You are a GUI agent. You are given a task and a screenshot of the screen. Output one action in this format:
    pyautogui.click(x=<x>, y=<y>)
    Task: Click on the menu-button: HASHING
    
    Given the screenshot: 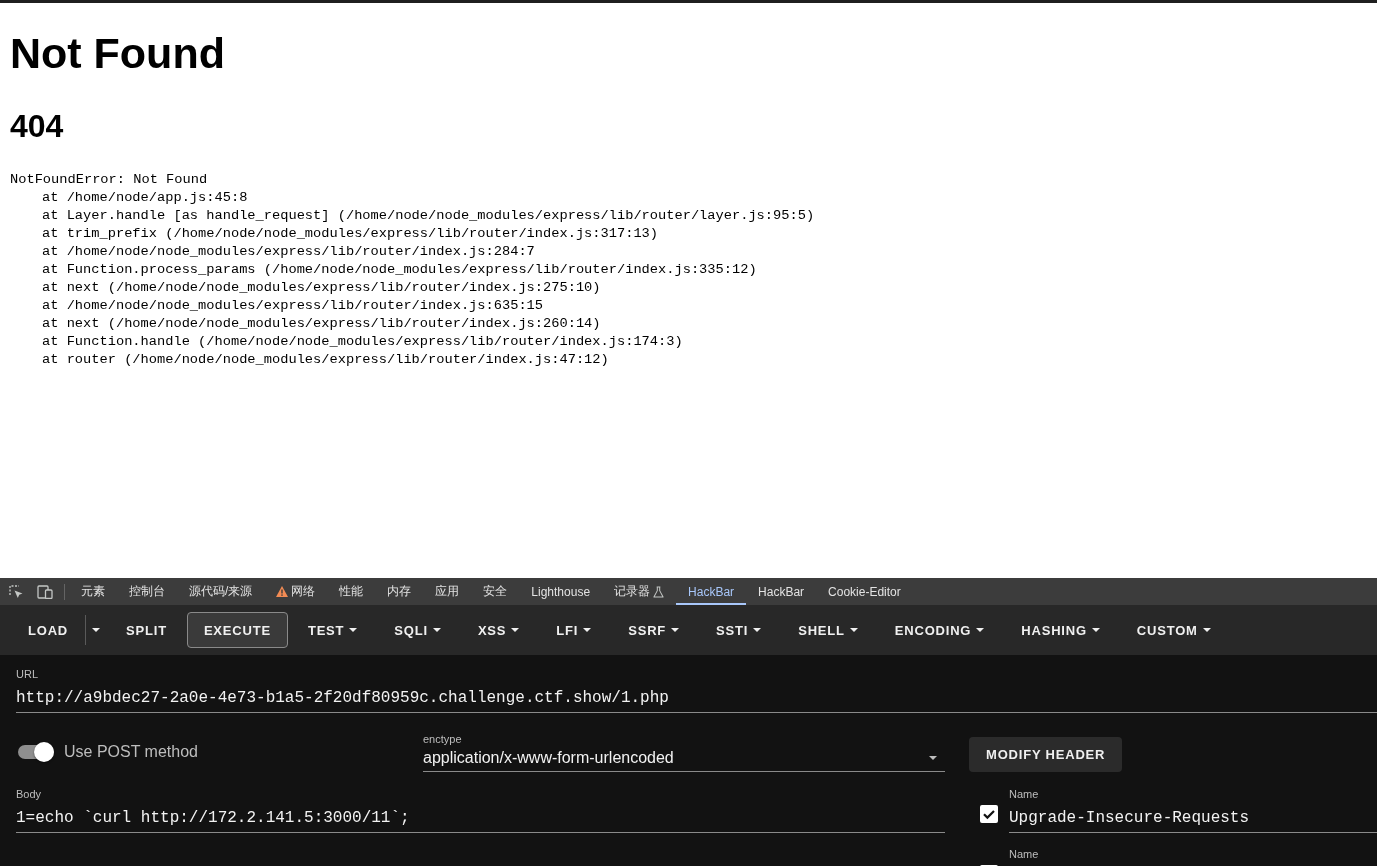 What is the action you would take?
    pyautogui.click(x=1060, y=630)
    